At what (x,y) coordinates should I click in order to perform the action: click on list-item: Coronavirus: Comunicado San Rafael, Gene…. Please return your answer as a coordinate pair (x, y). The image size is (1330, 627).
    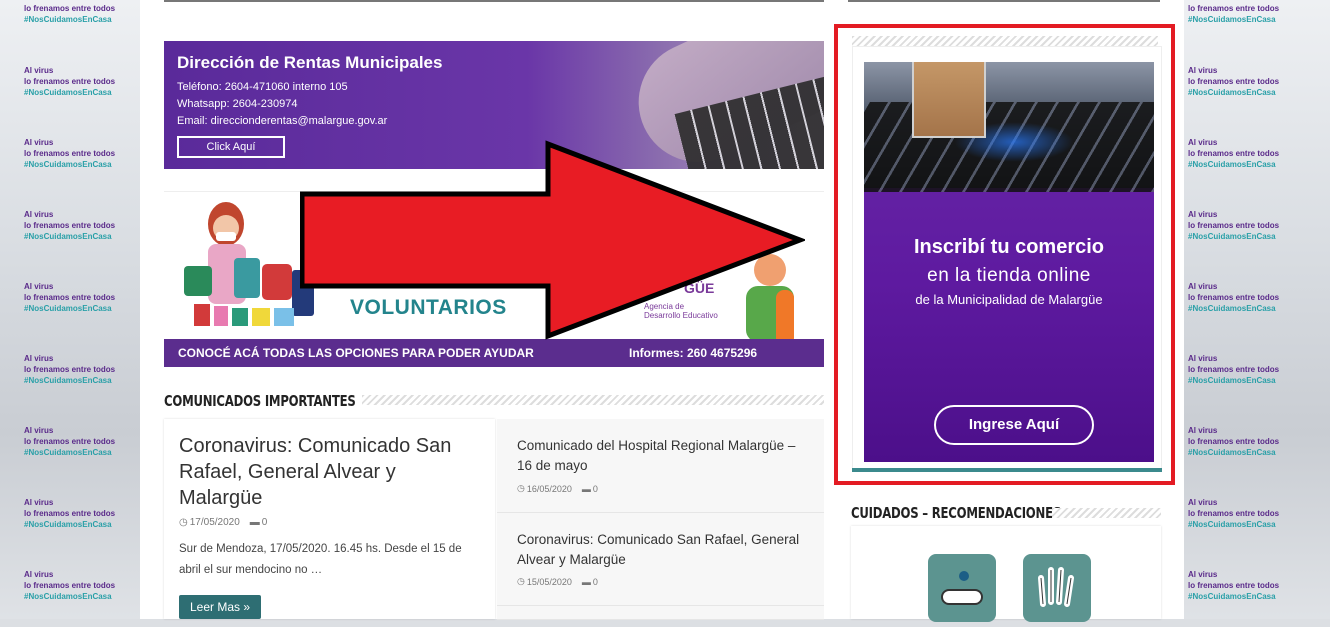
    Looking at the image, I should click on (660, 559).